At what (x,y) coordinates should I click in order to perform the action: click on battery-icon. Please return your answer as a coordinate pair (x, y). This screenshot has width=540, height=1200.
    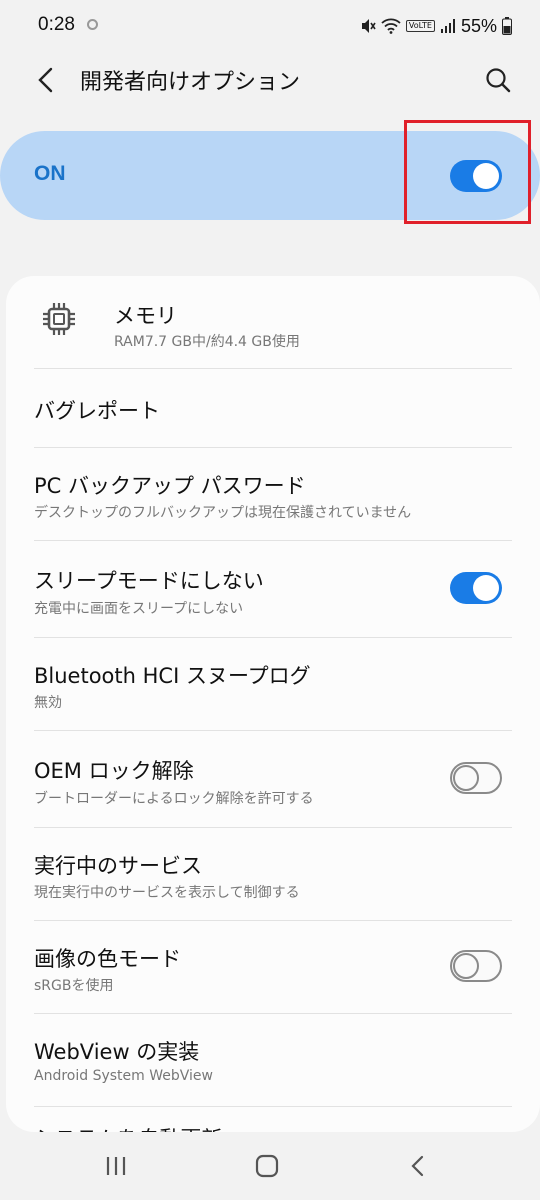
    Looking at the image, I should click on (507, 26).